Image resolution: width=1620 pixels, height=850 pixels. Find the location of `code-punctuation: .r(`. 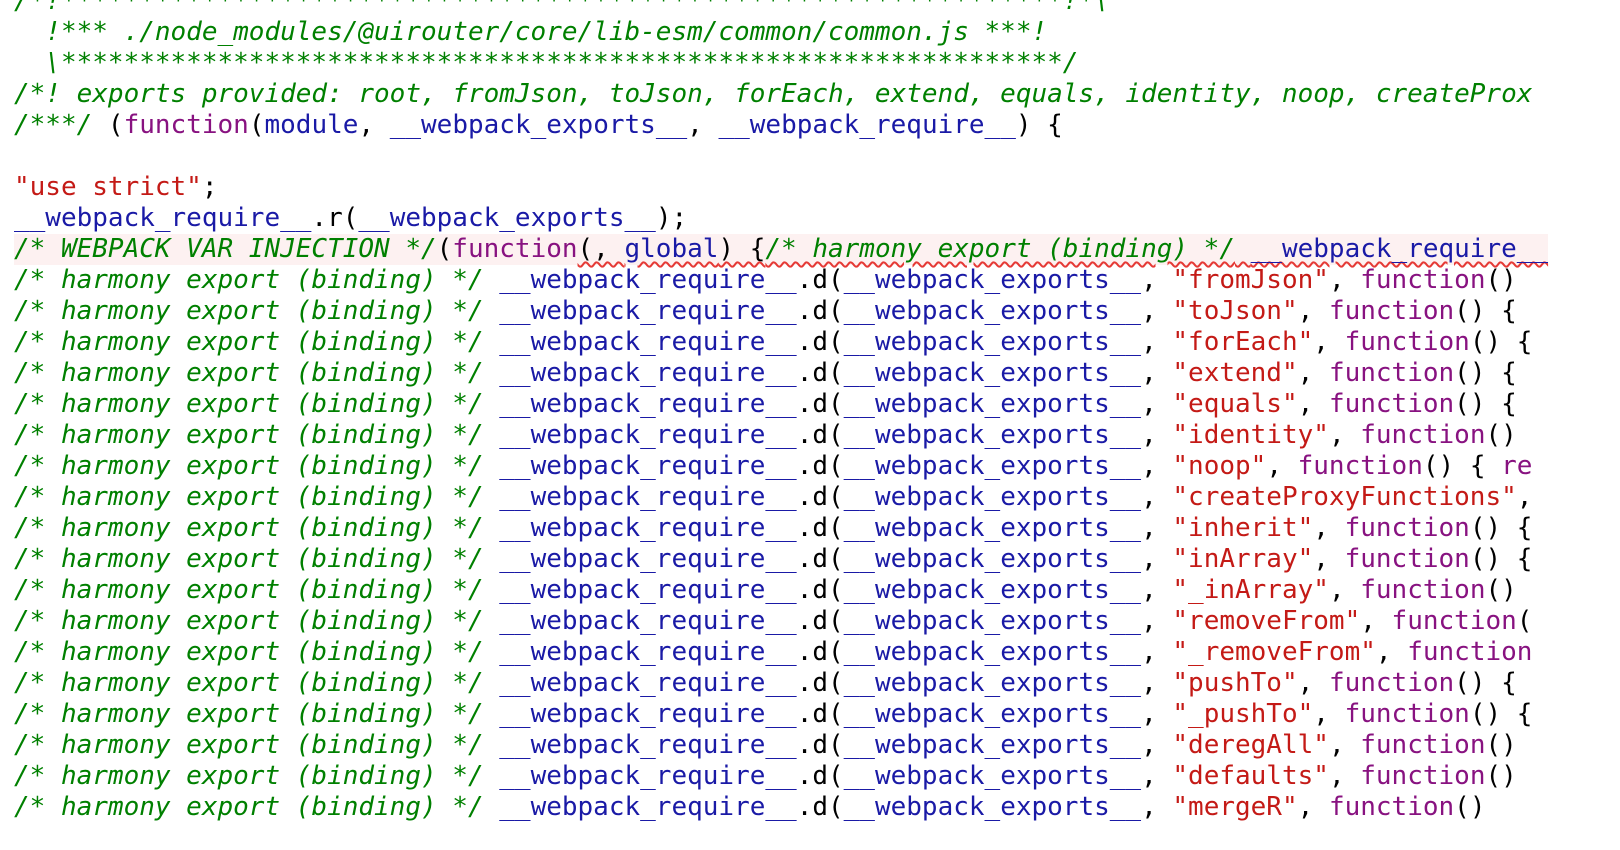

code-punctuation: .r( is located at coordinates (335, 218).